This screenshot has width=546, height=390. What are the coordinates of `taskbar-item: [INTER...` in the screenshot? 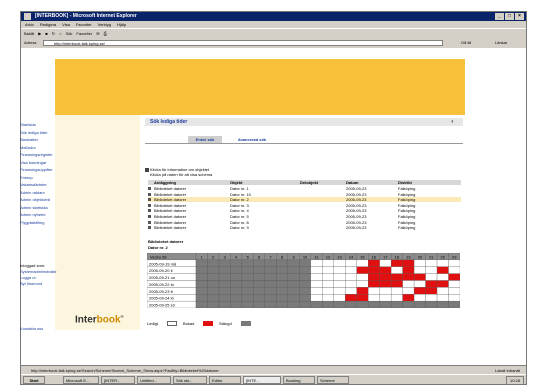 It's located at (118, 380).